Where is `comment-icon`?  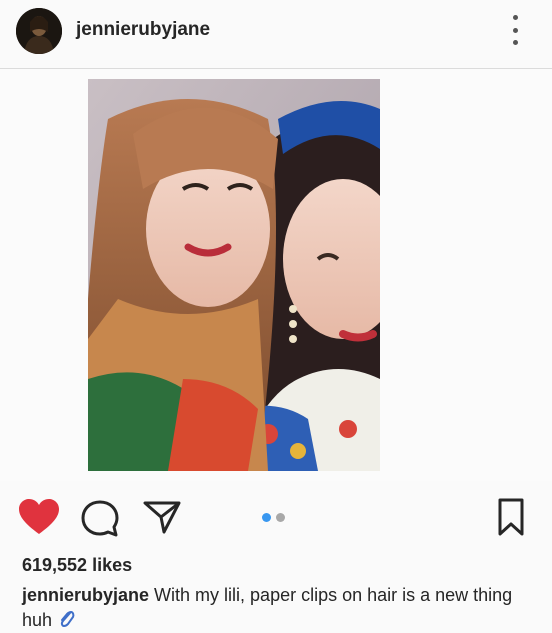
comment-icon is located at coordinates (100, 518).